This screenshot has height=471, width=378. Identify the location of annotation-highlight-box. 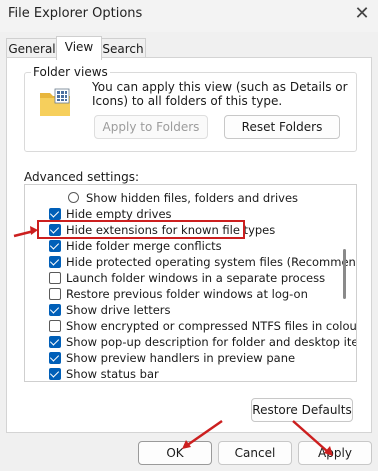
(141, 229).